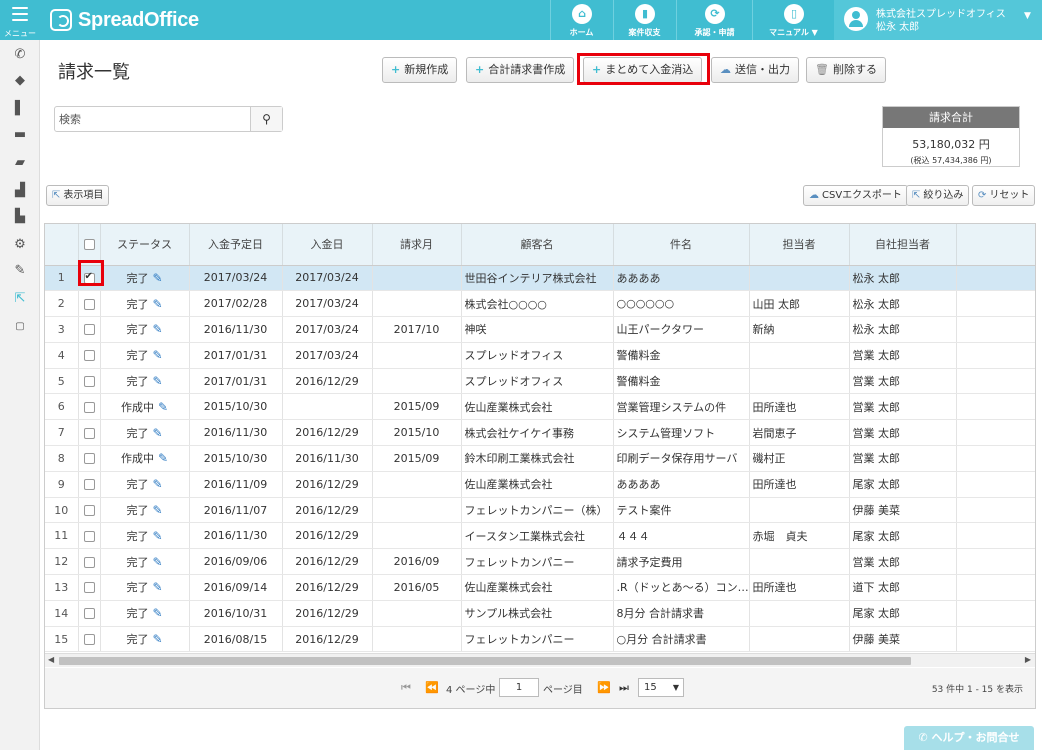  Describe the element at coordinates (20, 55) in the screenshot. I see `phone-icon: ✆` at that location.